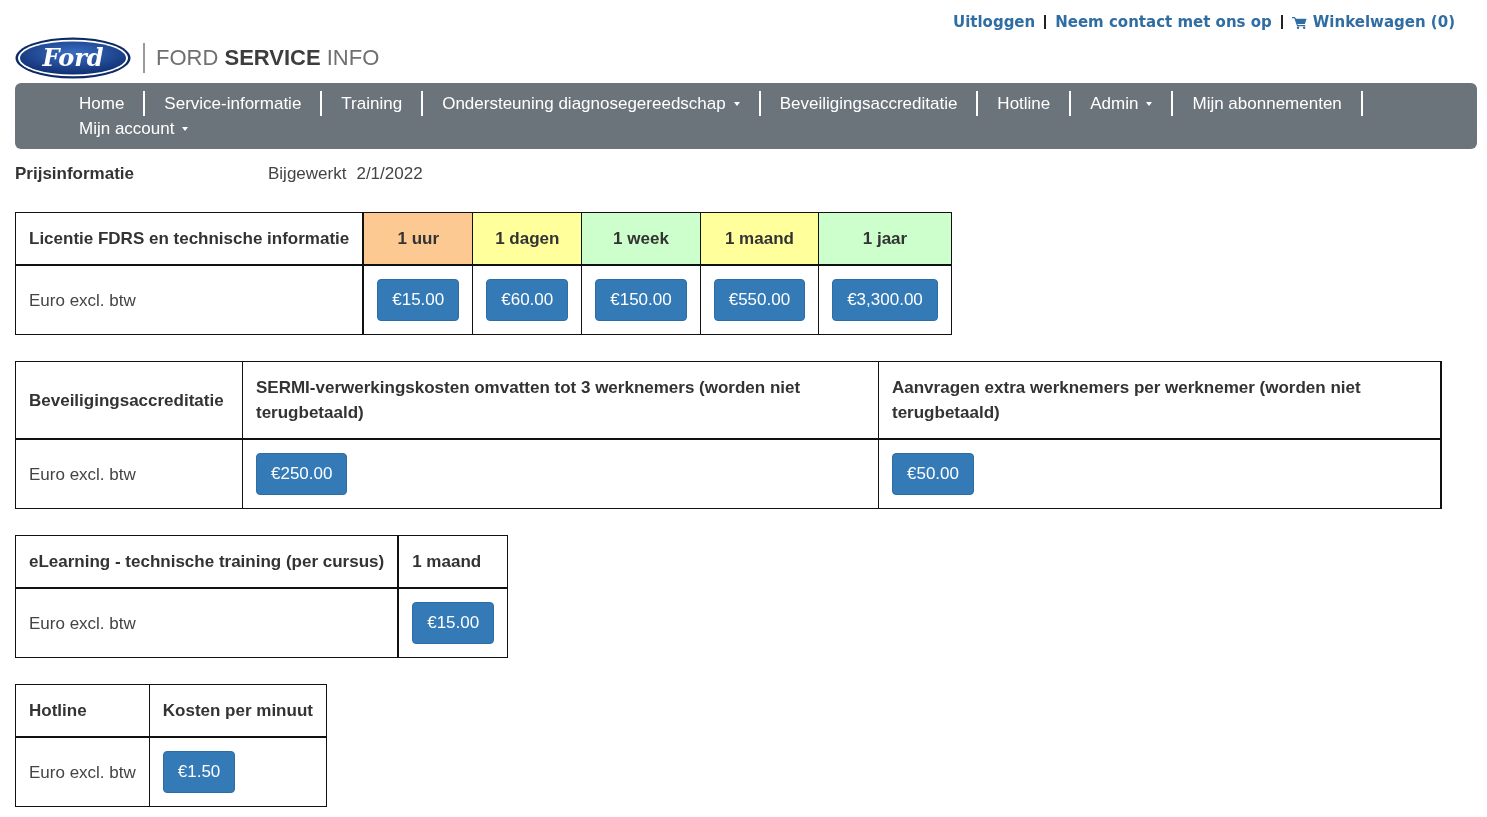 Image resolution: width=1487 pixels, height=817 pixels. What do you see at coordinates (418, 238) in the screenshot?
I see `column-header: 1 uur` at bounding box center [418, 238].